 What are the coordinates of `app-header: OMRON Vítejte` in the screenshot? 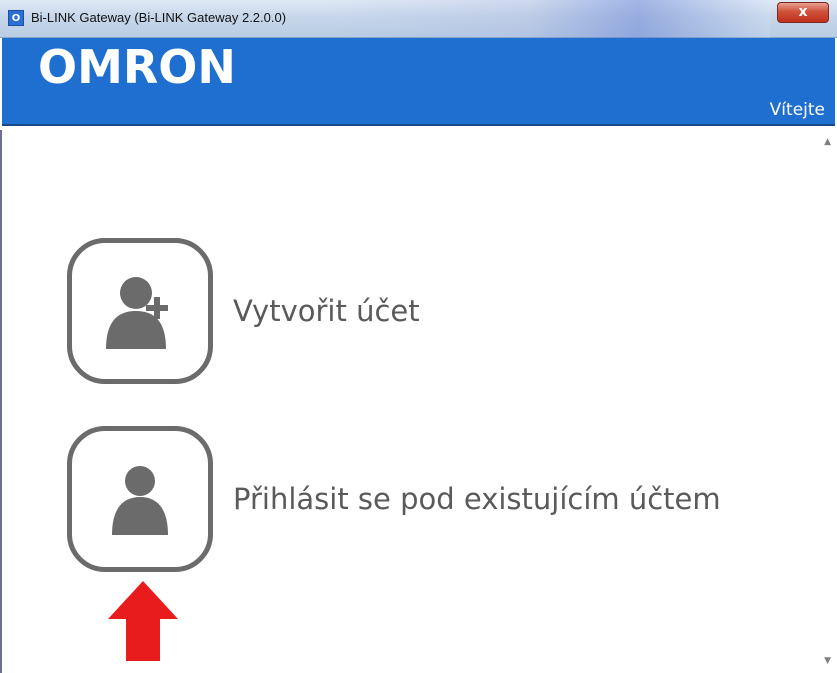 It's located at (418, 82).